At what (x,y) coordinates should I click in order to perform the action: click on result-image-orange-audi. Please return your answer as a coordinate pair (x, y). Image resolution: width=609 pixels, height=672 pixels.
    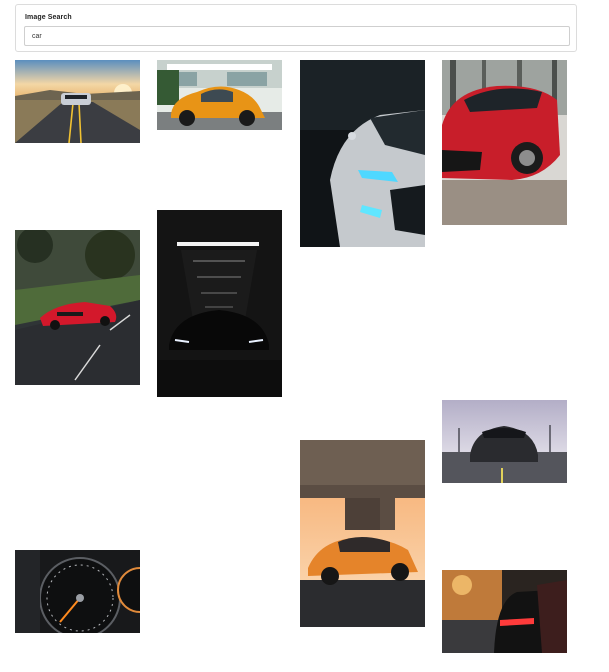
    Looking at the image, I should click on (362, 533).